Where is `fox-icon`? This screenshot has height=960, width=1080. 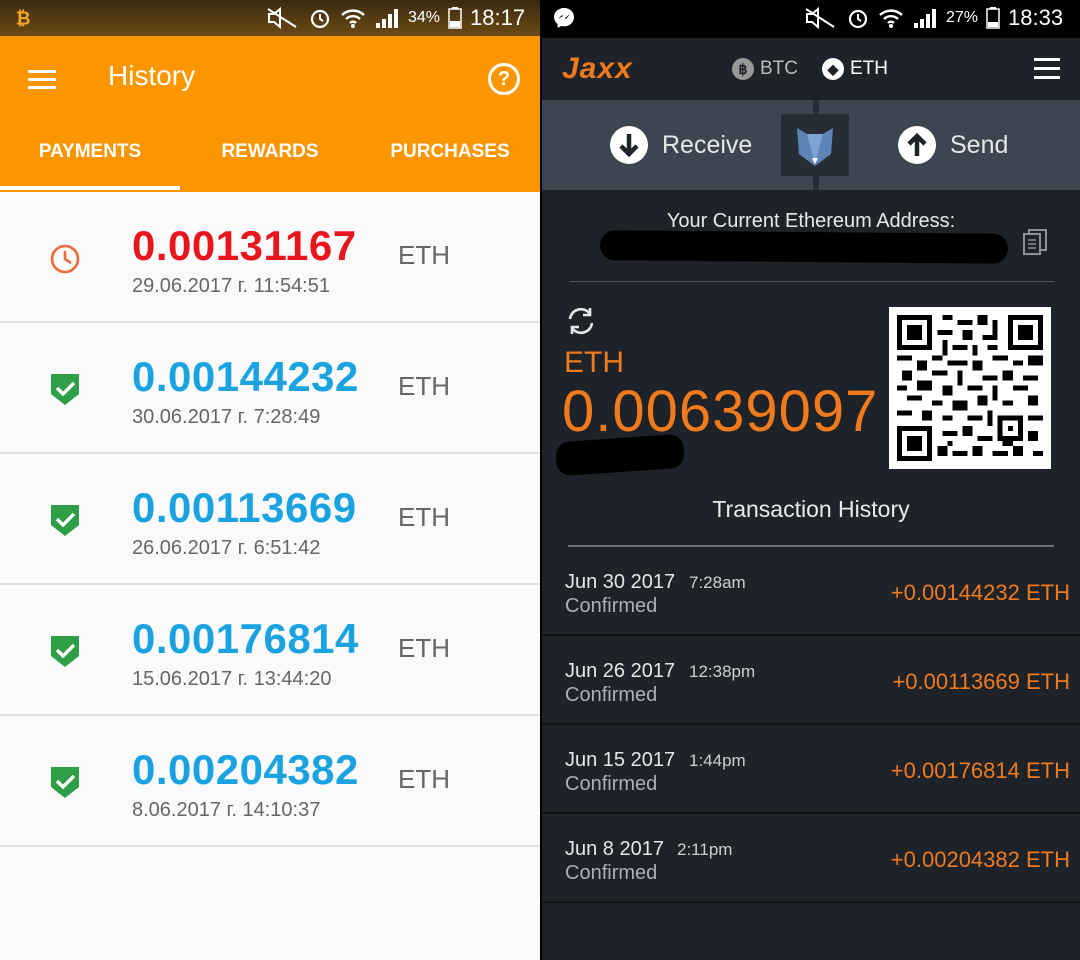
fox-icon is located at coordinates (815, 147).